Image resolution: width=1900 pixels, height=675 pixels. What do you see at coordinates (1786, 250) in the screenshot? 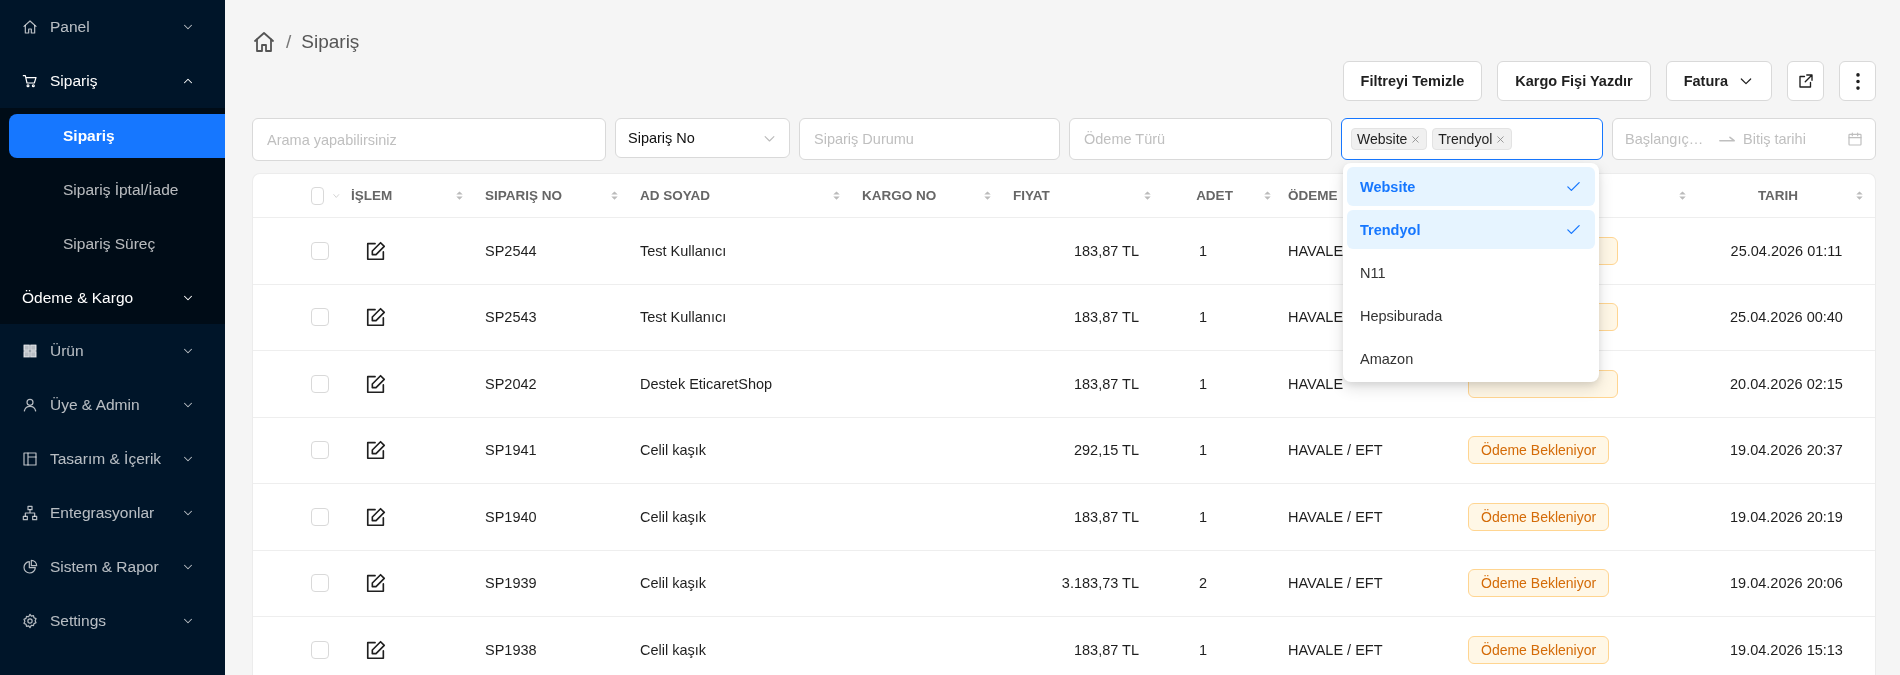
I see `table-cell: 25.04.2026 01:11` at bounding box center [1786, 250].